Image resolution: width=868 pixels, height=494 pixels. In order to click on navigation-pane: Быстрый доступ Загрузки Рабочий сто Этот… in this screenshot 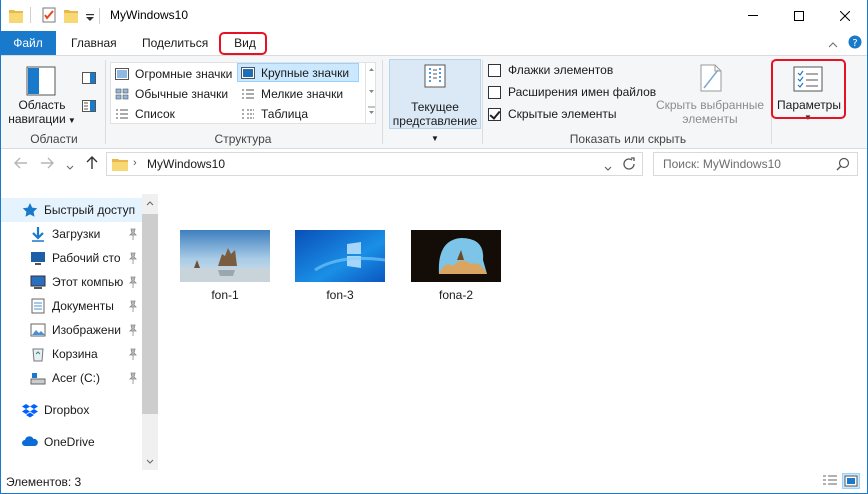, I will do `click(79, 332)`.